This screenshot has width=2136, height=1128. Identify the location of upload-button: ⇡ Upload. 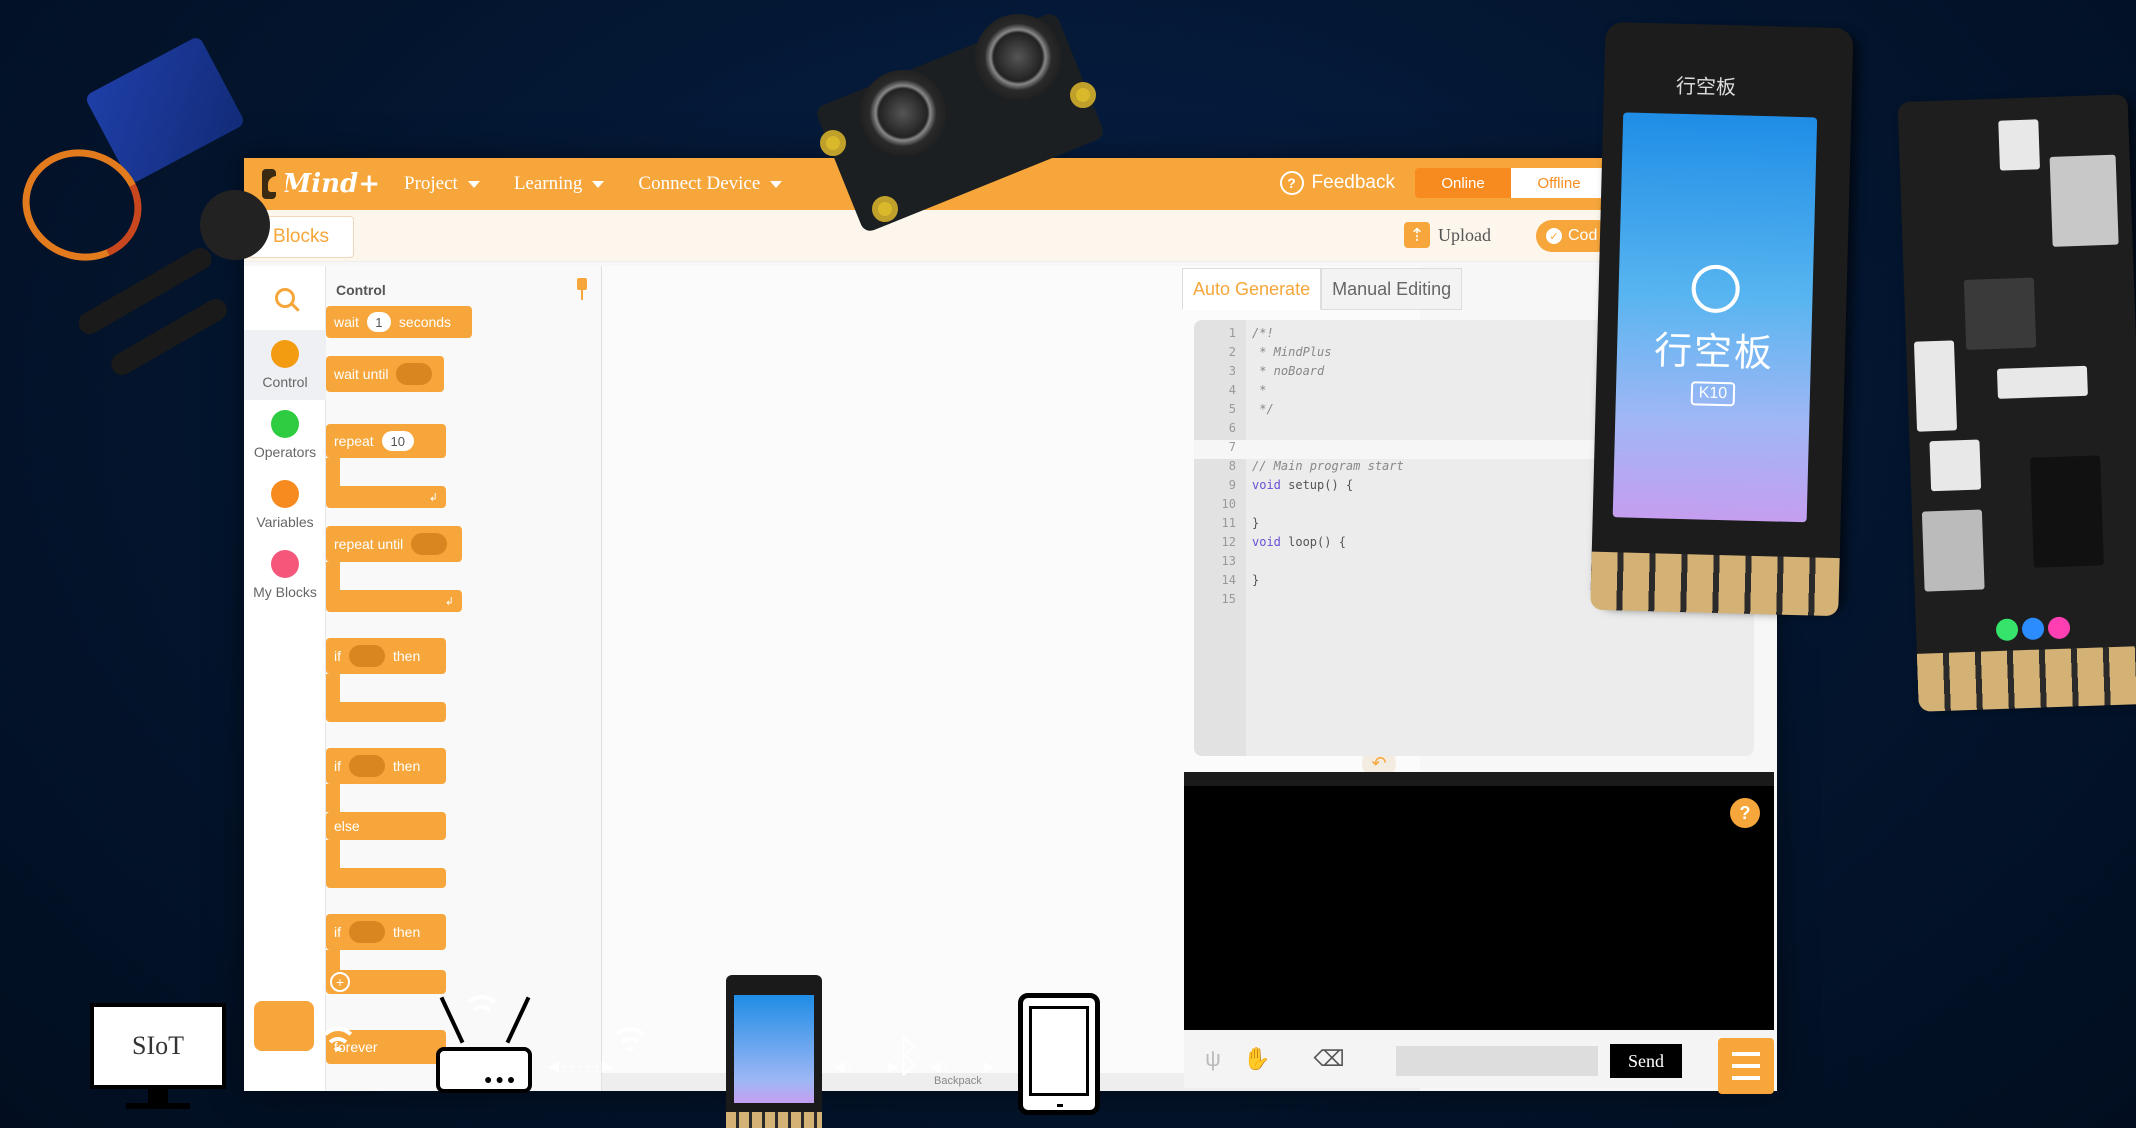
(1447, 235).